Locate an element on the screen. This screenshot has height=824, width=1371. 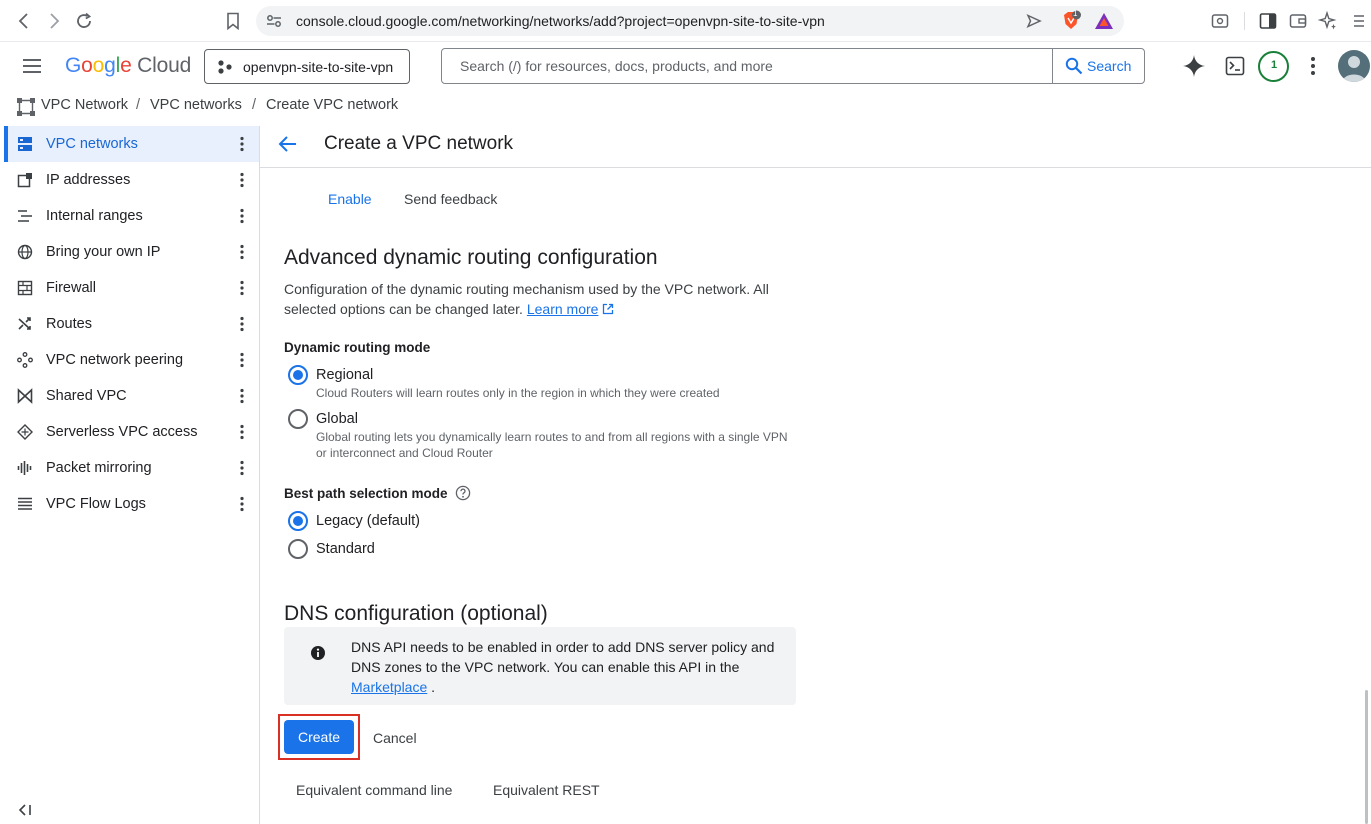
account-avatar is located at coordinates (1354, 66).